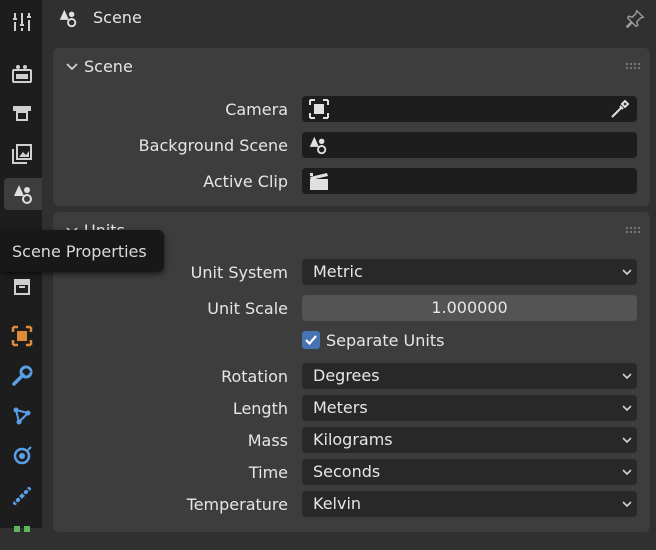  Describe the element at coordinates (213, 145) in the screenshot. I see `background-scene-label: Background Scene` at that location.